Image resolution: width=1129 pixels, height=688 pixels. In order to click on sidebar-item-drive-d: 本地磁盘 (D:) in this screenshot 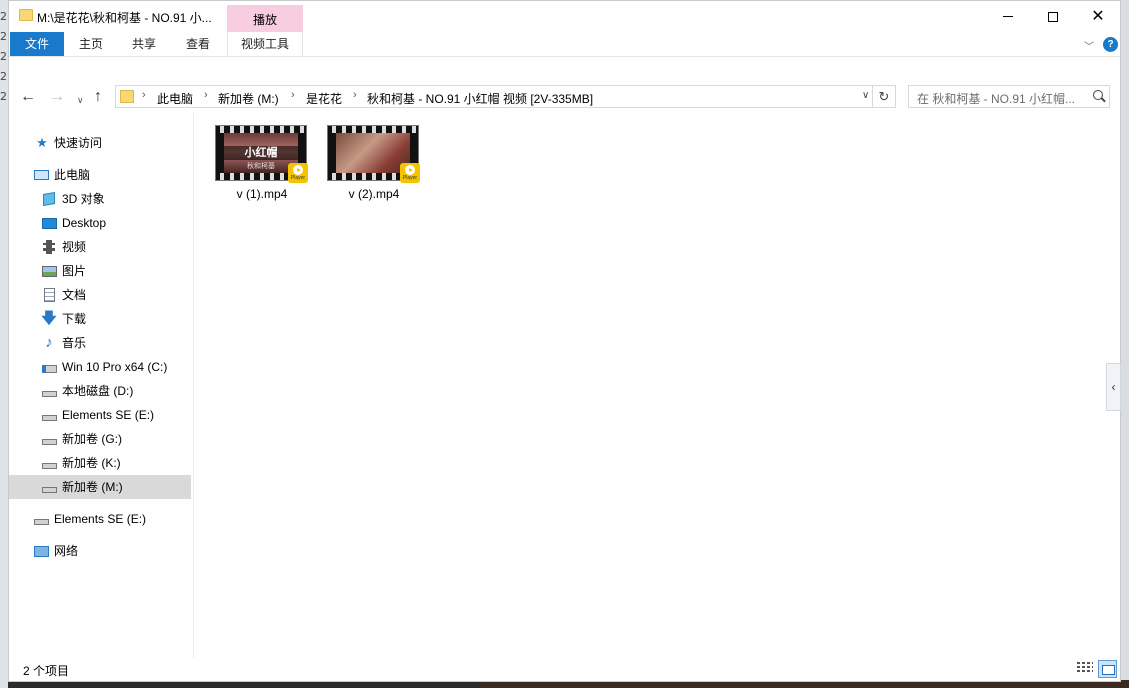, I will do `click(100, 391)`.